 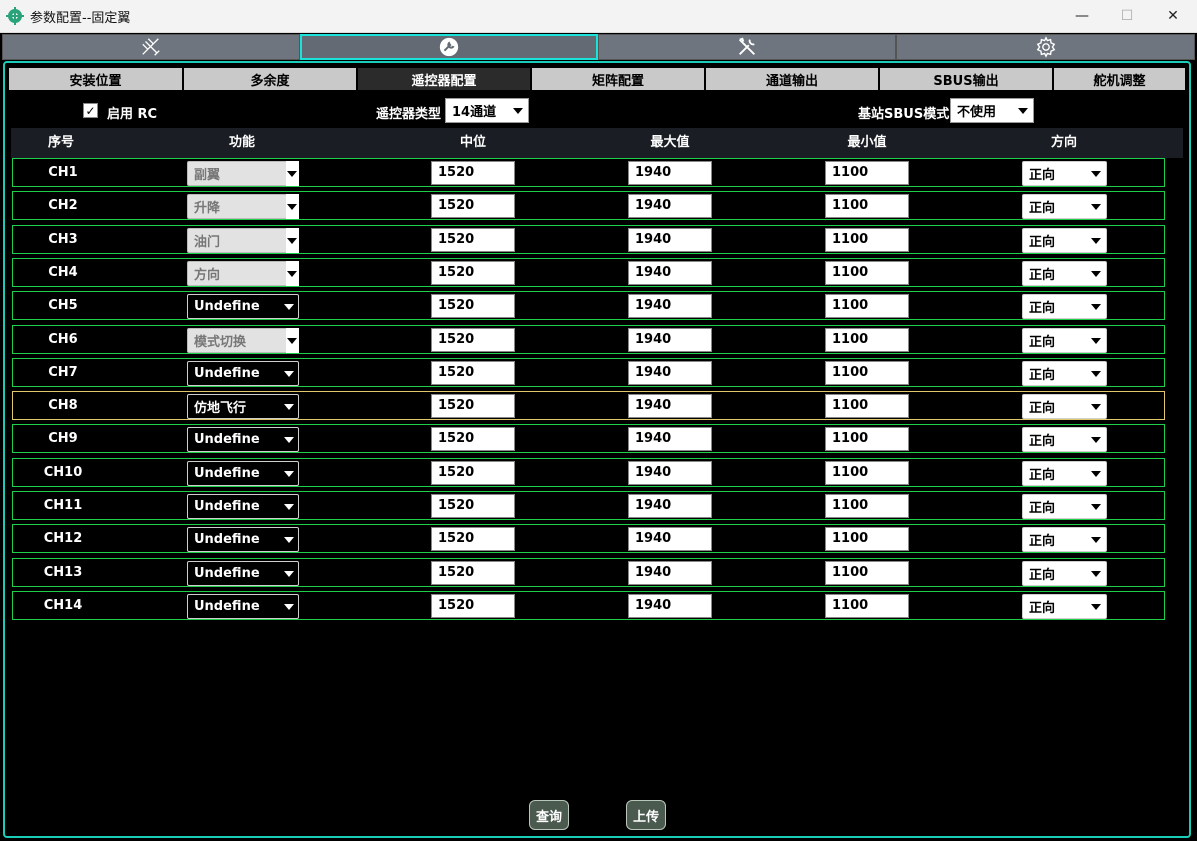 I want to click on table-row: CH6 模式切换 1520 1940 1100 正向, so click(x=588, y=339).